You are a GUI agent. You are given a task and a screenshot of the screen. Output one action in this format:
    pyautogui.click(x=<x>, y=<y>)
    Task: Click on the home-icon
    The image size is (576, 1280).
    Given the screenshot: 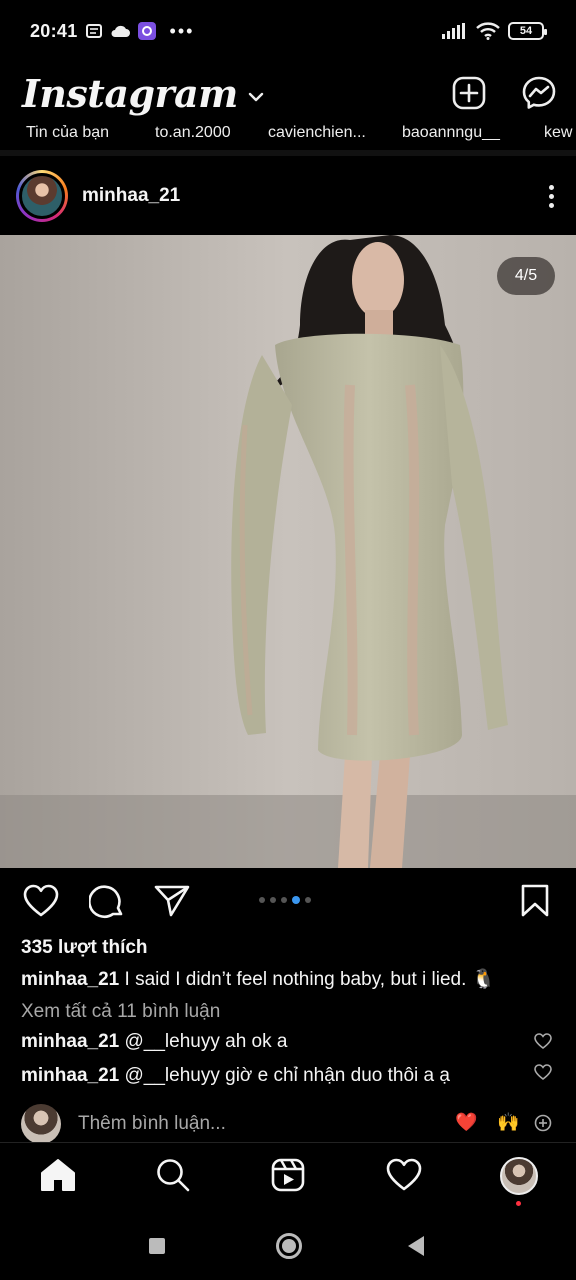 What is the action you would take?
    pyautogui.click(x=58, y=1175)
    